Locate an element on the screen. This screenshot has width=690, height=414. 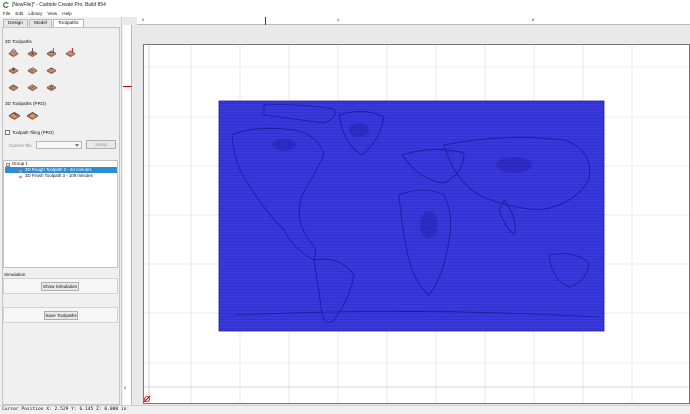
toolpath-tiling-label: Toolpath Tiling (PRO) is located at coordinates (33, 132).